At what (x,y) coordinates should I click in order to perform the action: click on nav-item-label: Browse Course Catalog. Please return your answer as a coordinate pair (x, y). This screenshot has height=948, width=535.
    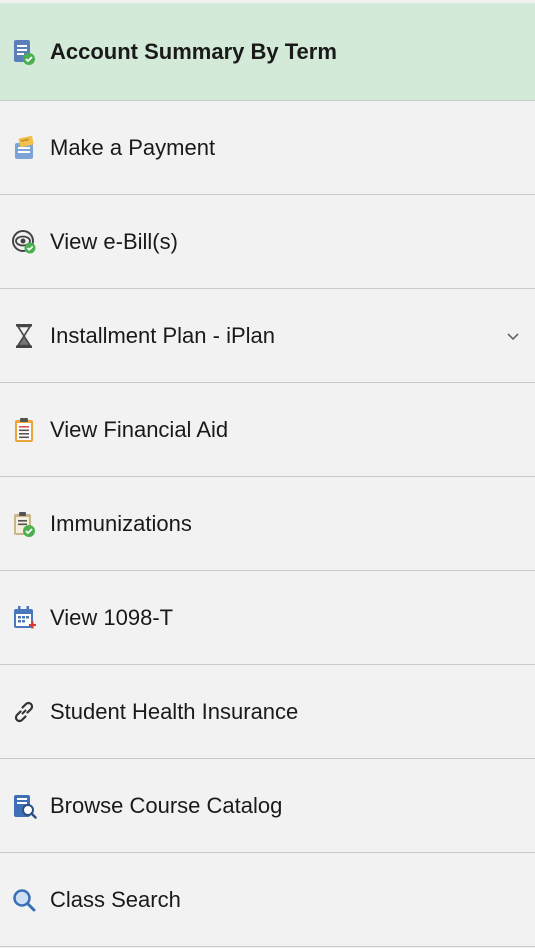
    Looking at the image, I should click on (166, 805).